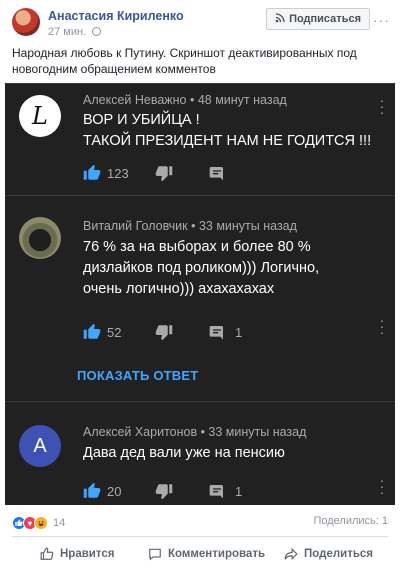 The width and height of the screenshot is (400, 577). What do you see at coordinates (185, 100) in the screenshot?
I see `comment-author-line: Алексей Неважно • 48 минут назад` at bounding box center [185, 100].